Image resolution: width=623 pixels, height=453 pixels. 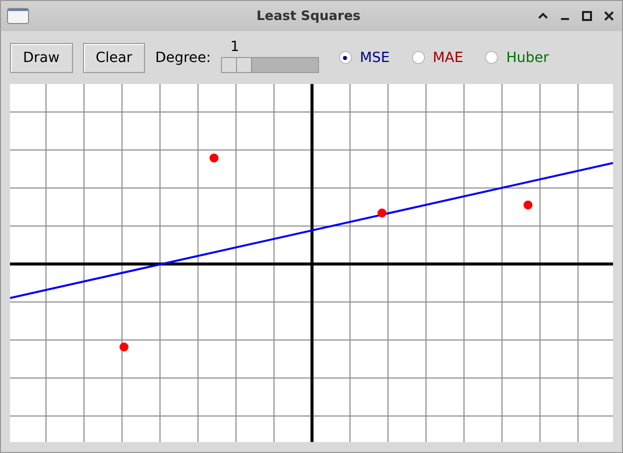 What do you see at coordinates (587, 16) in the screenshot?
I see `maximize-icon` at bounding box center [587, 16].